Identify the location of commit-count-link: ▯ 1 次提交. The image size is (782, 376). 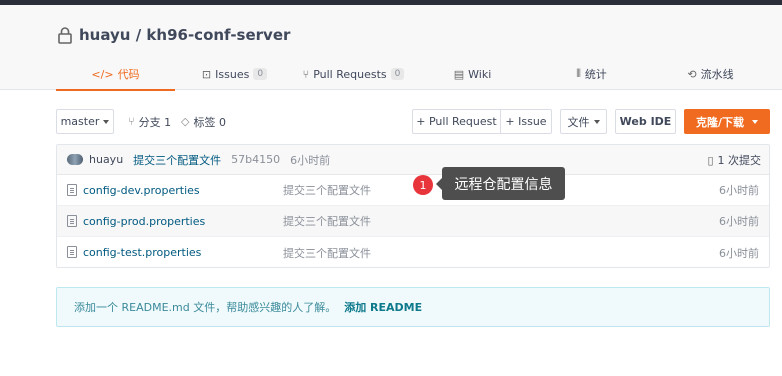
(734, 160).